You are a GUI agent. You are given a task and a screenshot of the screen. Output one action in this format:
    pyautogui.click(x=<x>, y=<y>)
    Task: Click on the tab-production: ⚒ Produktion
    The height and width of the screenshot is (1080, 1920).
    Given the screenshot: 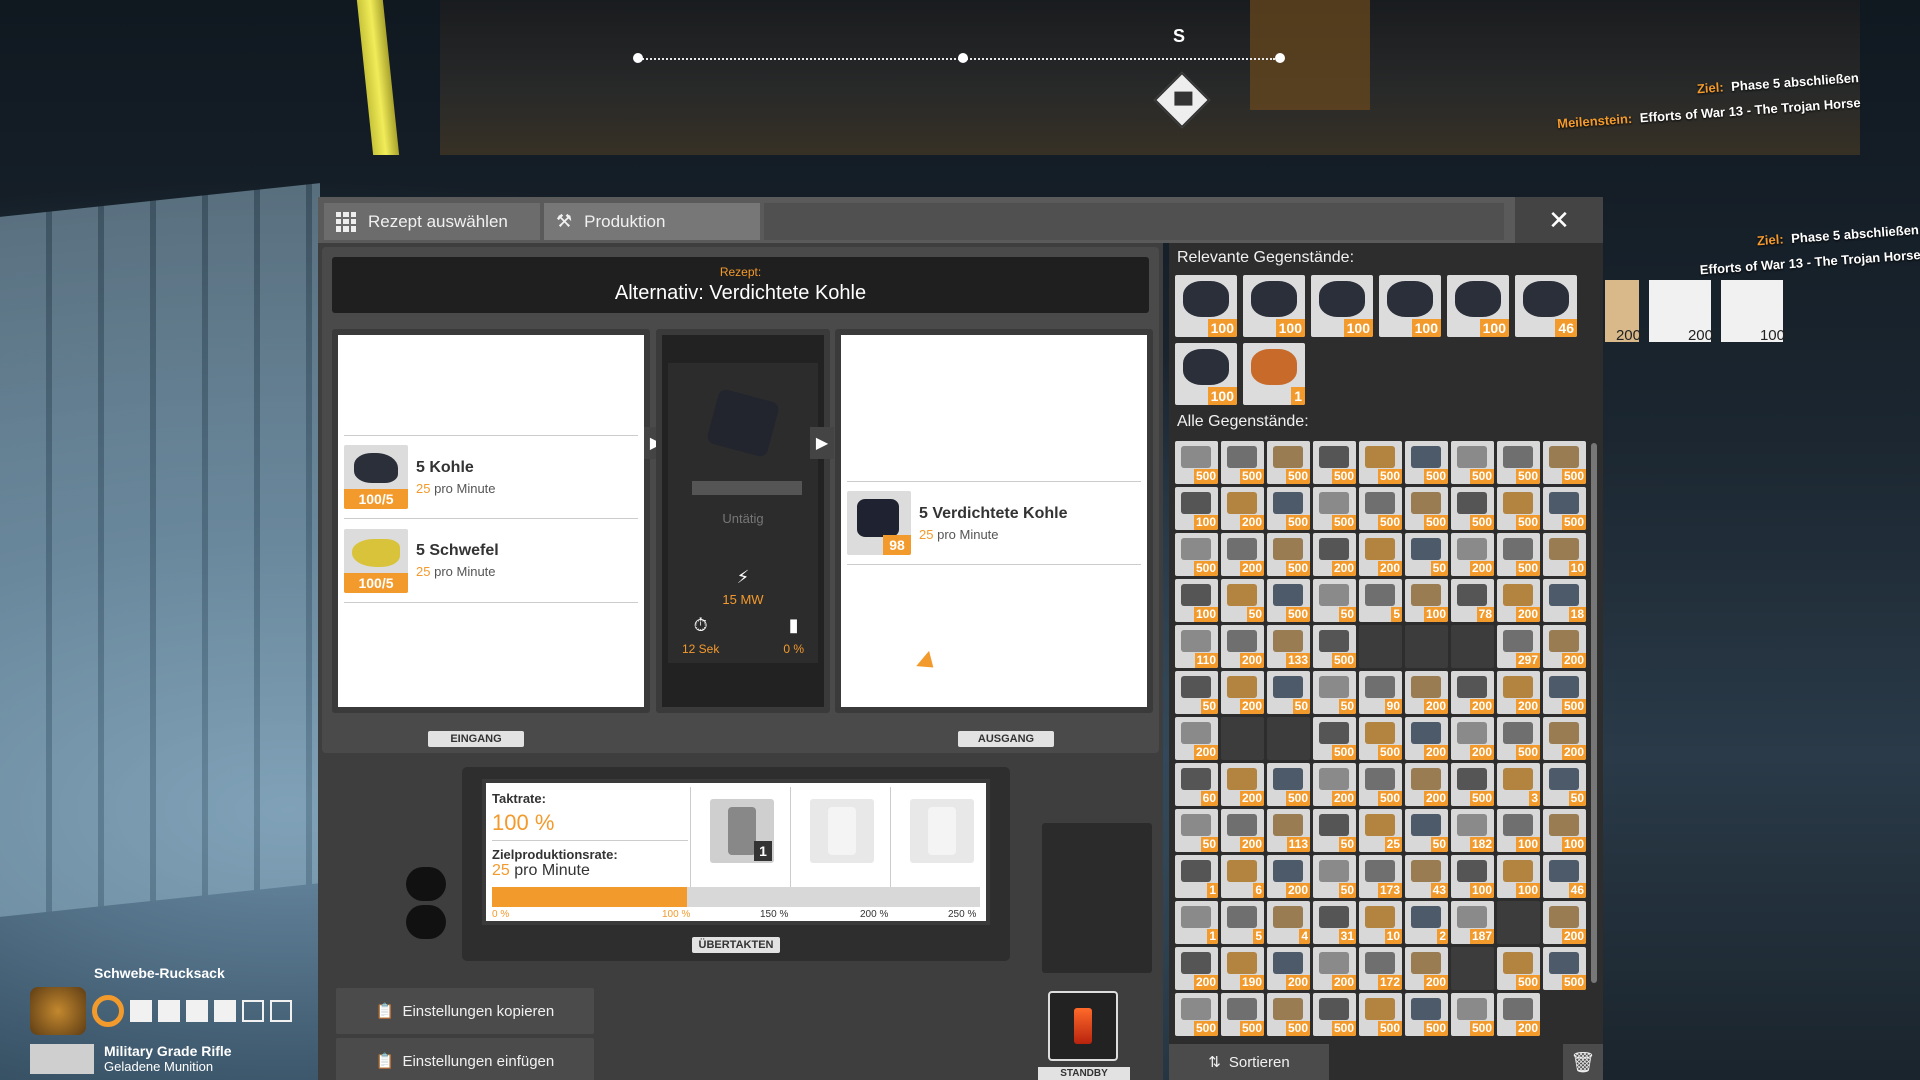 What is the action you would take?
    pyautogui.click(x=652, y=221)
    